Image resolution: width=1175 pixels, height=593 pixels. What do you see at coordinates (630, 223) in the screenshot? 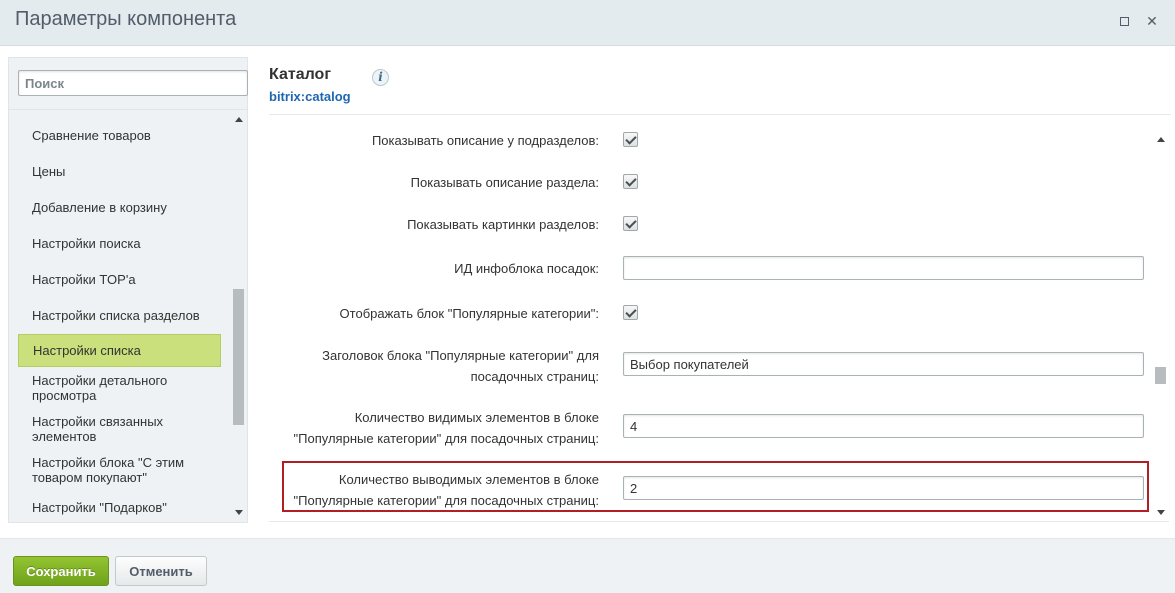
I see `checkbox-show-section-pictures` at bounding box center [630, 223].